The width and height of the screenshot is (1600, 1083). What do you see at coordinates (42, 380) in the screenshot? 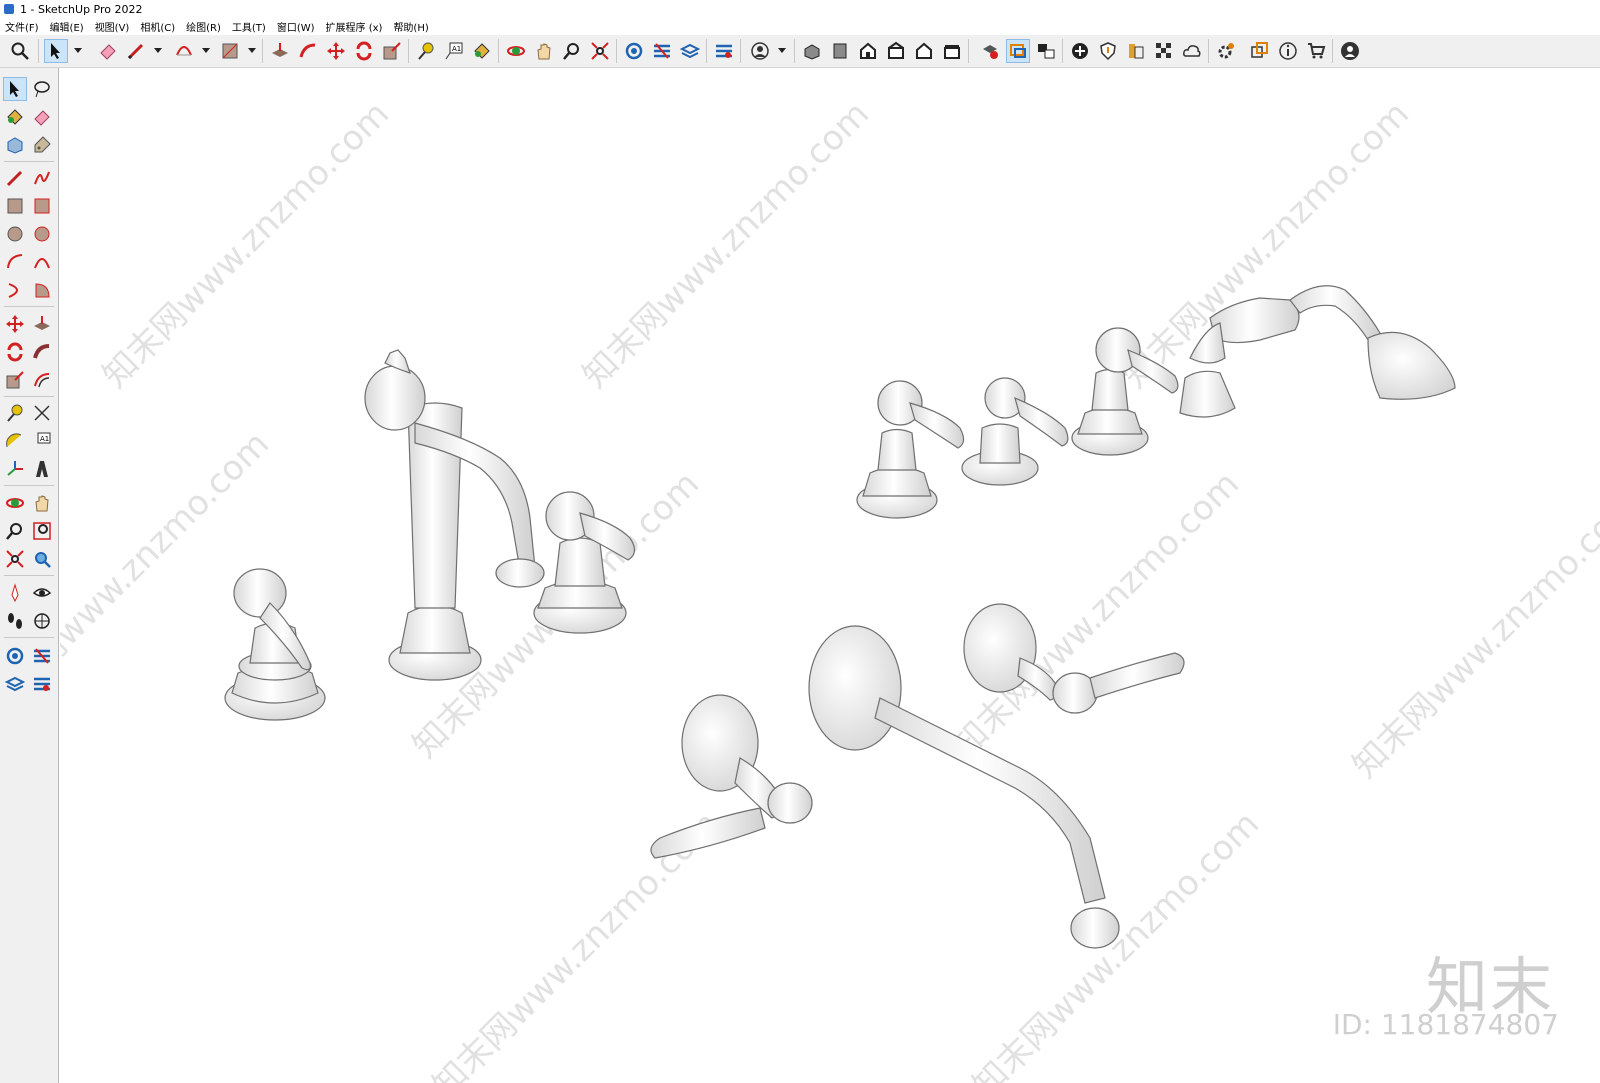
I see `offset-icon` at bounding box center [42, 380].